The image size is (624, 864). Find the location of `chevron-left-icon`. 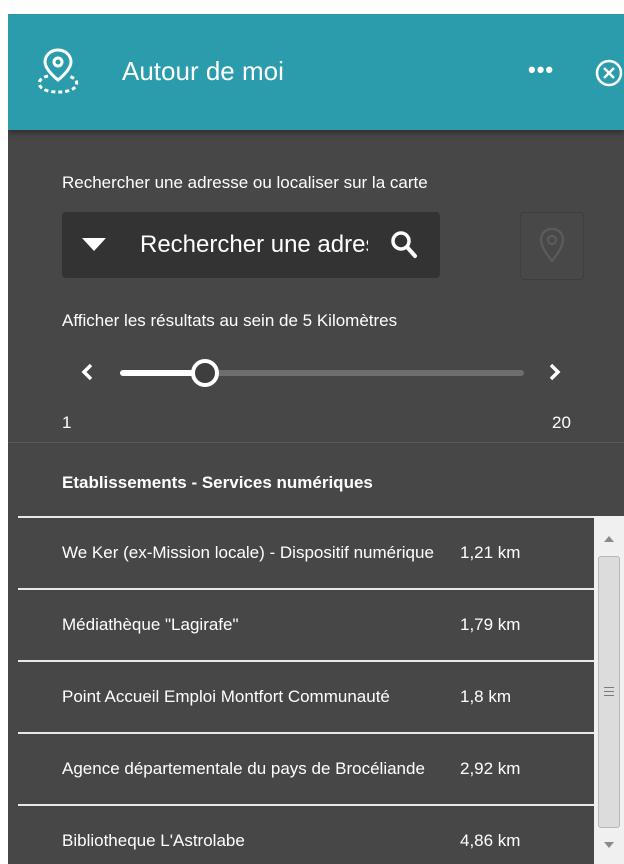

chevron-left-icon is located at coordinates (88, 372).